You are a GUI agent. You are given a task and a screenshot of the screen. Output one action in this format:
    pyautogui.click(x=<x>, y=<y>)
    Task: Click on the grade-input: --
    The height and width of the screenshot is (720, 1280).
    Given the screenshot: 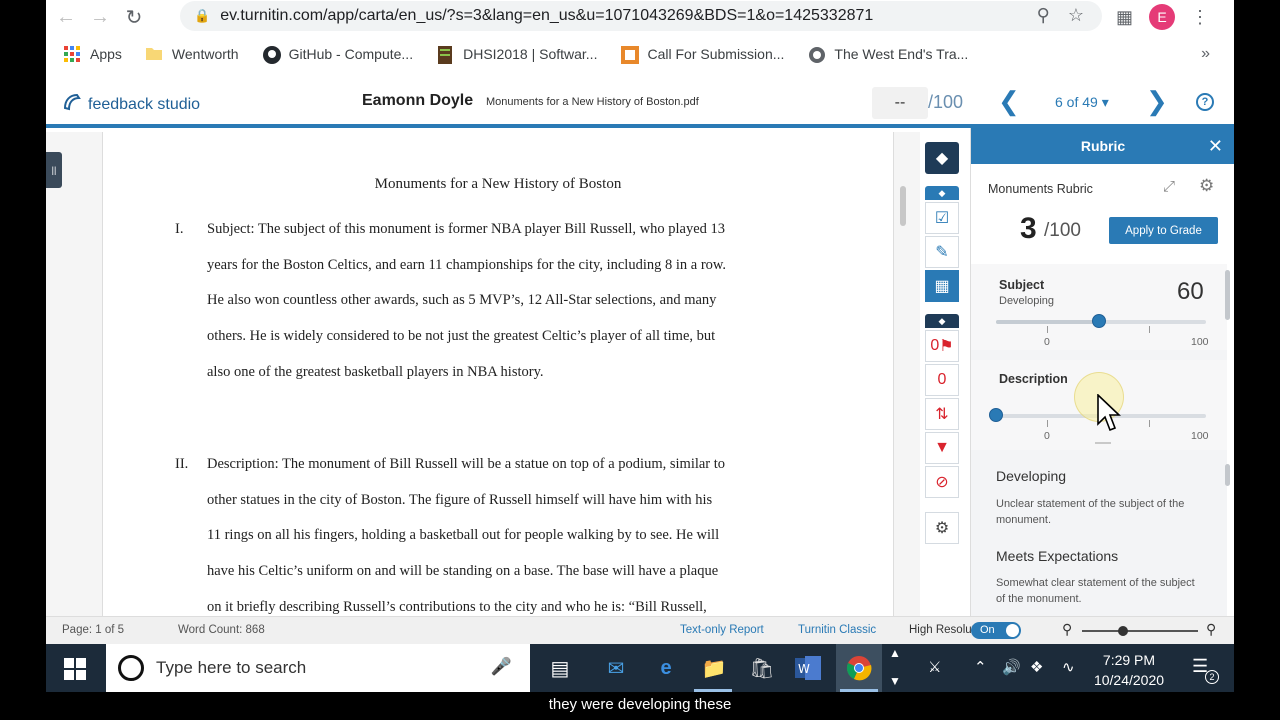 What is the action you would take?
    pyautogui.click(x=900, y=103)
    